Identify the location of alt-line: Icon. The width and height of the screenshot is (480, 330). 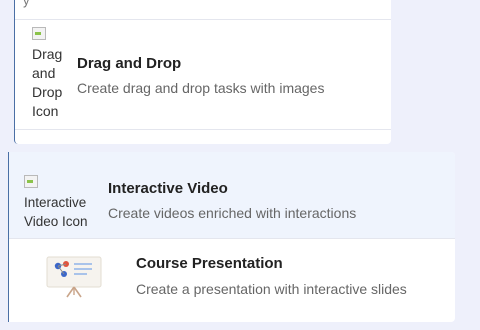
(45, 111).